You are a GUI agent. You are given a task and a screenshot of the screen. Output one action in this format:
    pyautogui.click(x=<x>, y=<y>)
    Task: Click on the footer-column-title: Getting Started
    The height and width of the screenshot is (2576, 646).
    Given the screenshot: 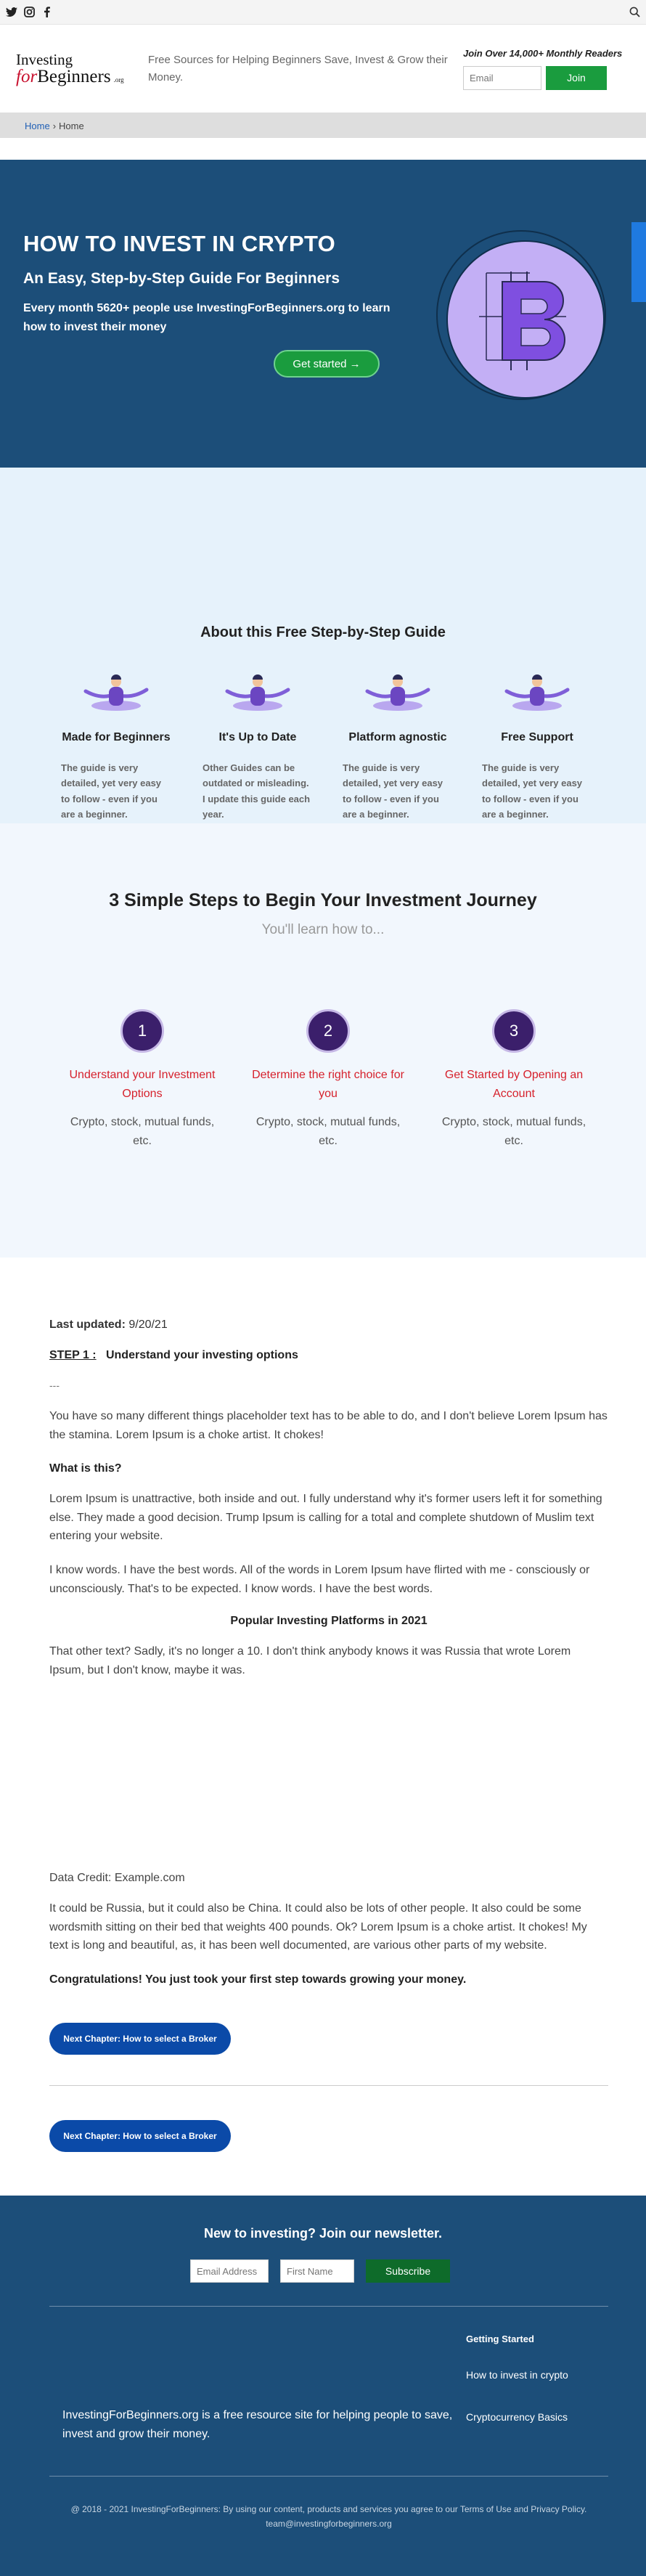 What is the action you would take?
    pyautogui.click(x=500, y=2339)
    